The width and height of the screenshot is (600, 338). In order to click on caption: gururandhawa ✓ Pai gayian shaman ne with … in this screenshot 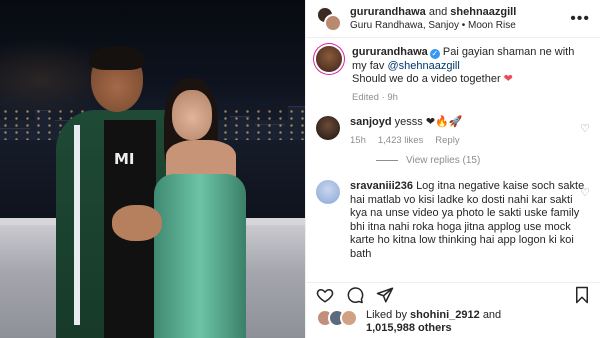, I will do `click(453, 75)`.